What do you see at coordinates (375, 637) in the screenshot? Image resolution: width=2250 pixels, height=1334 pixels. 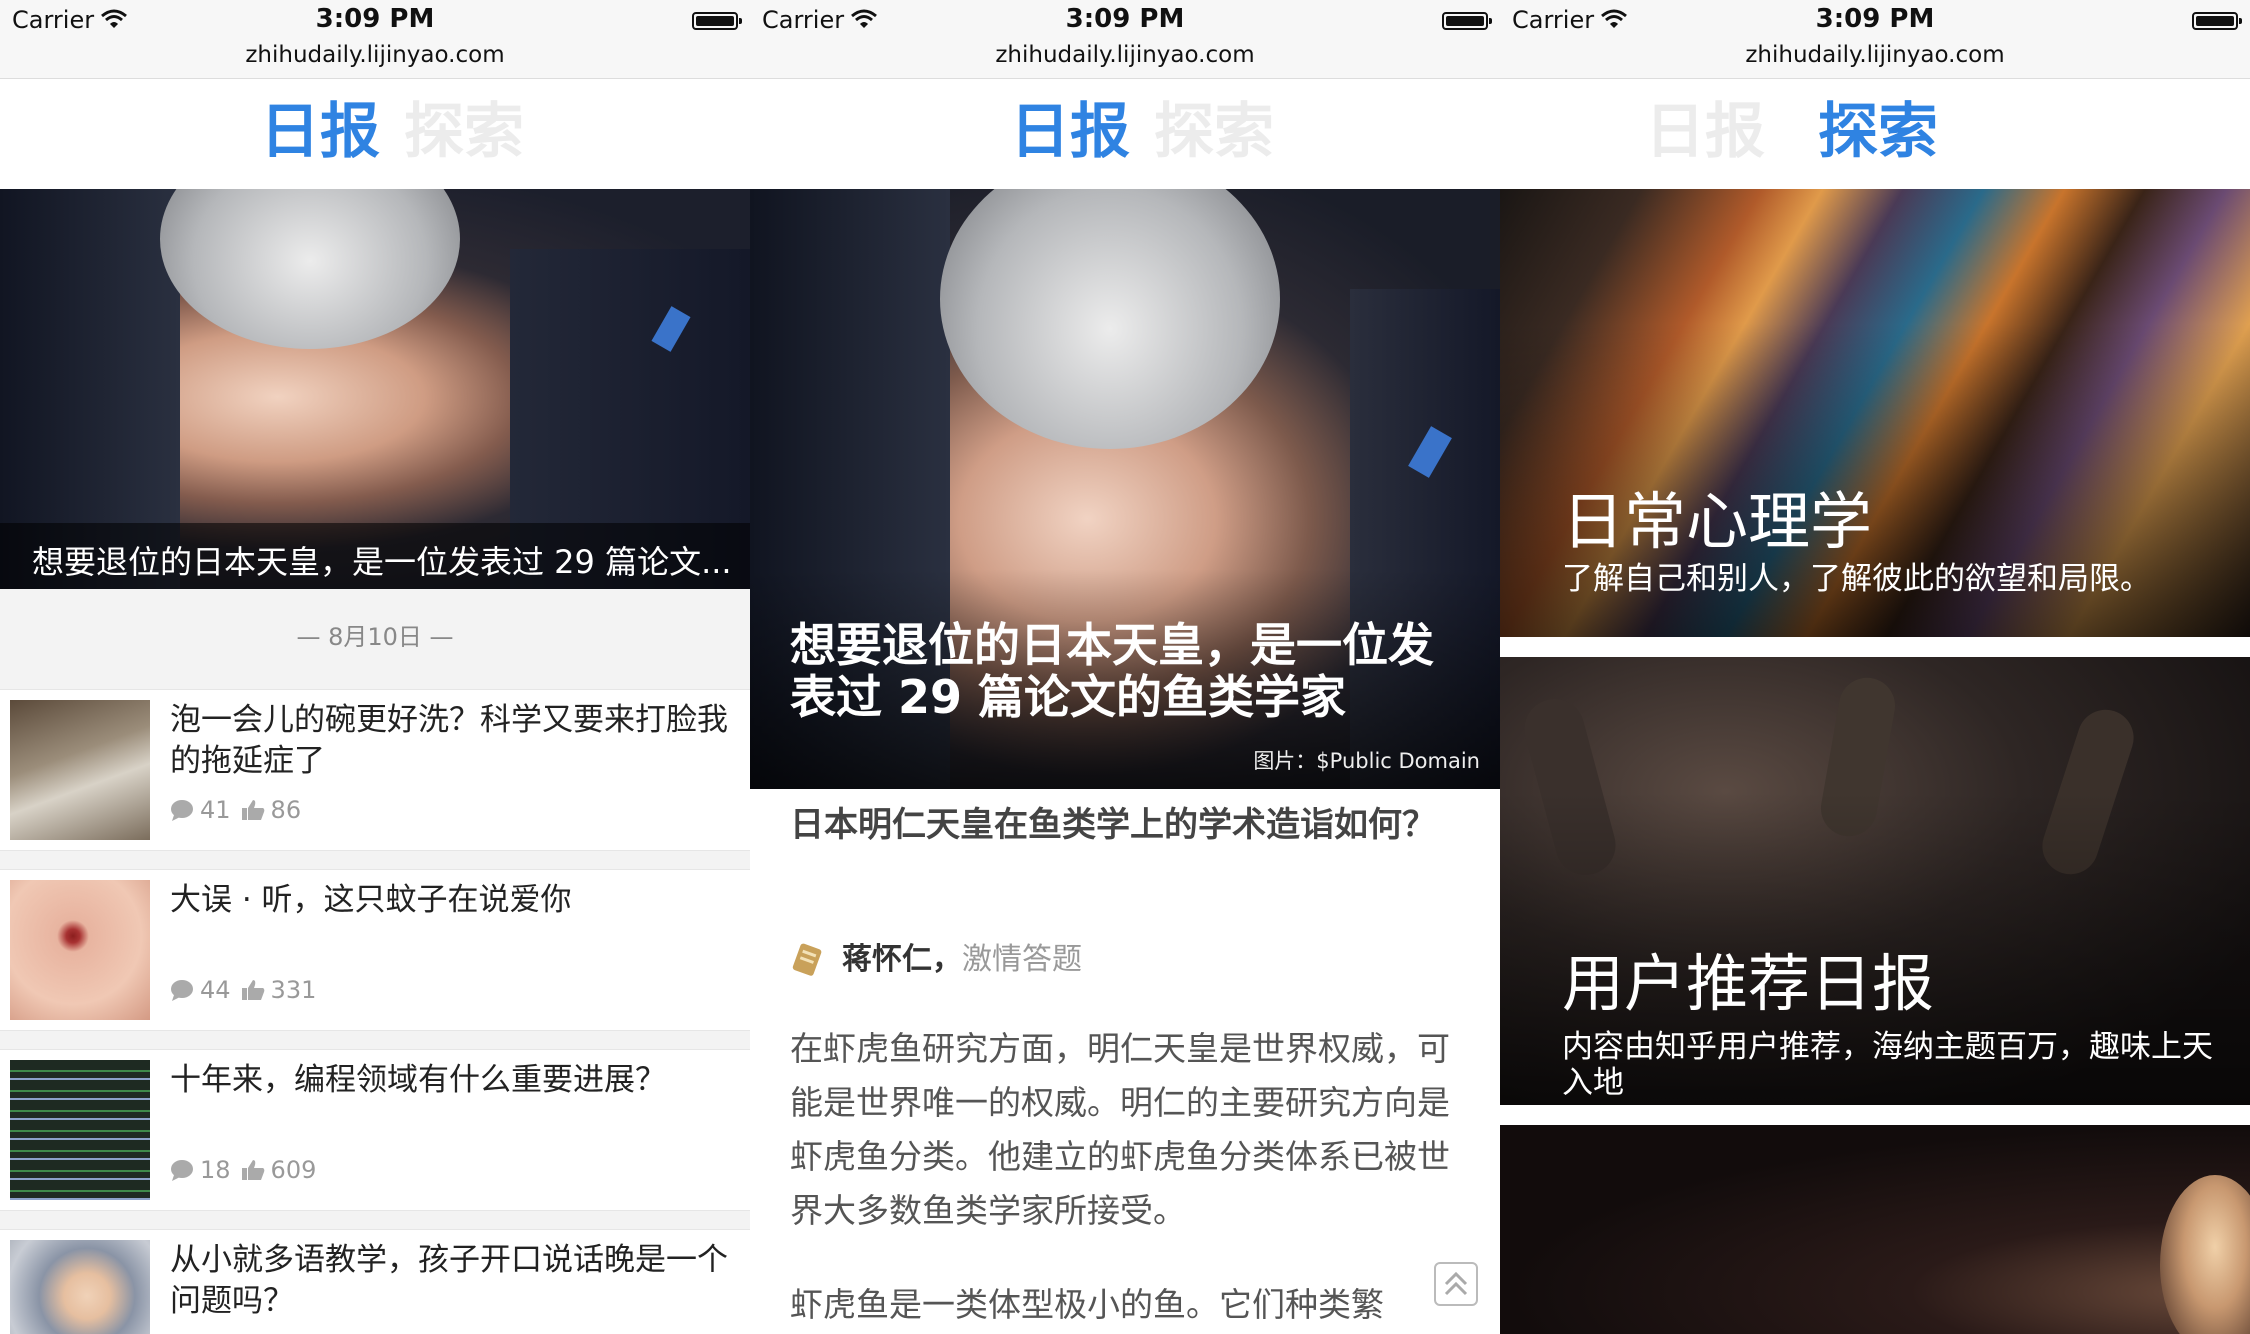 I see `date-label: — 8月10日 —` at bounding box center [375, 637].